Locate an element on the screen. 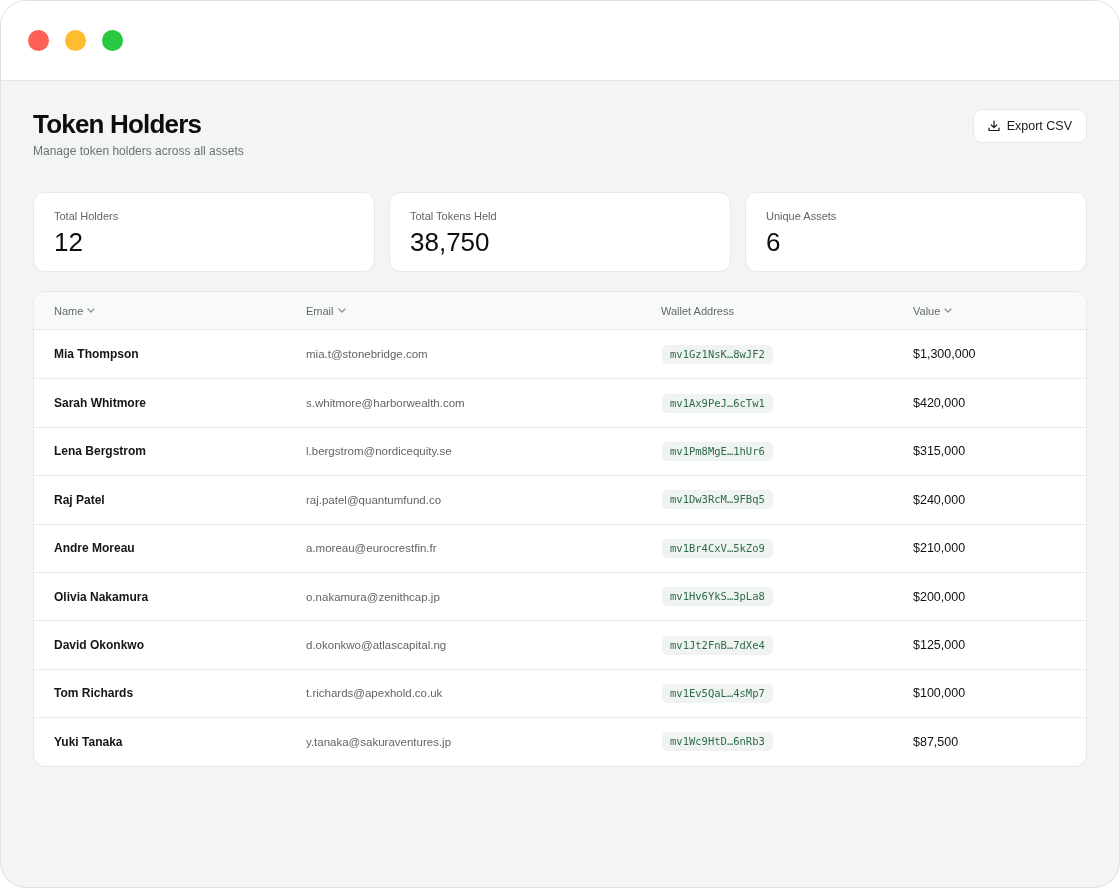 This screenshot has height=888, width=1120. holder-email: raj.patel@quantumfund.co is located at coordinates (374, 499).